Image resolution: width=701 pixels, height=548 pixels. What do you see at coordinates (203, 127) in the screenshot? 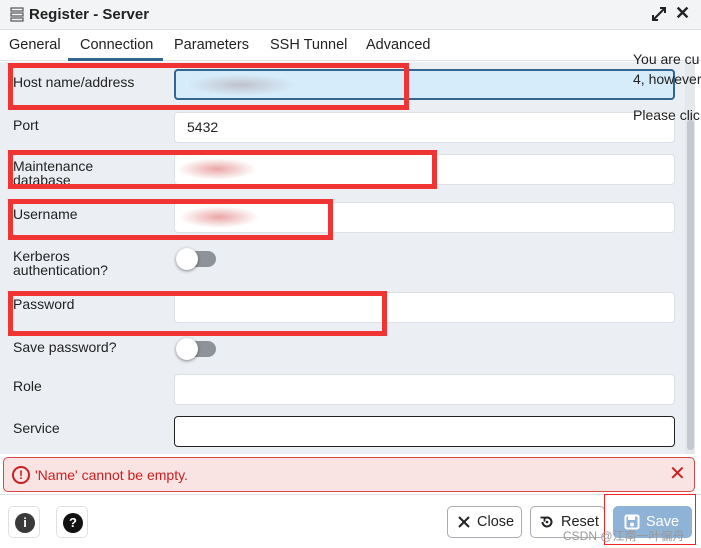
I see `port-value: 5432` at bounding box center [203, 127].